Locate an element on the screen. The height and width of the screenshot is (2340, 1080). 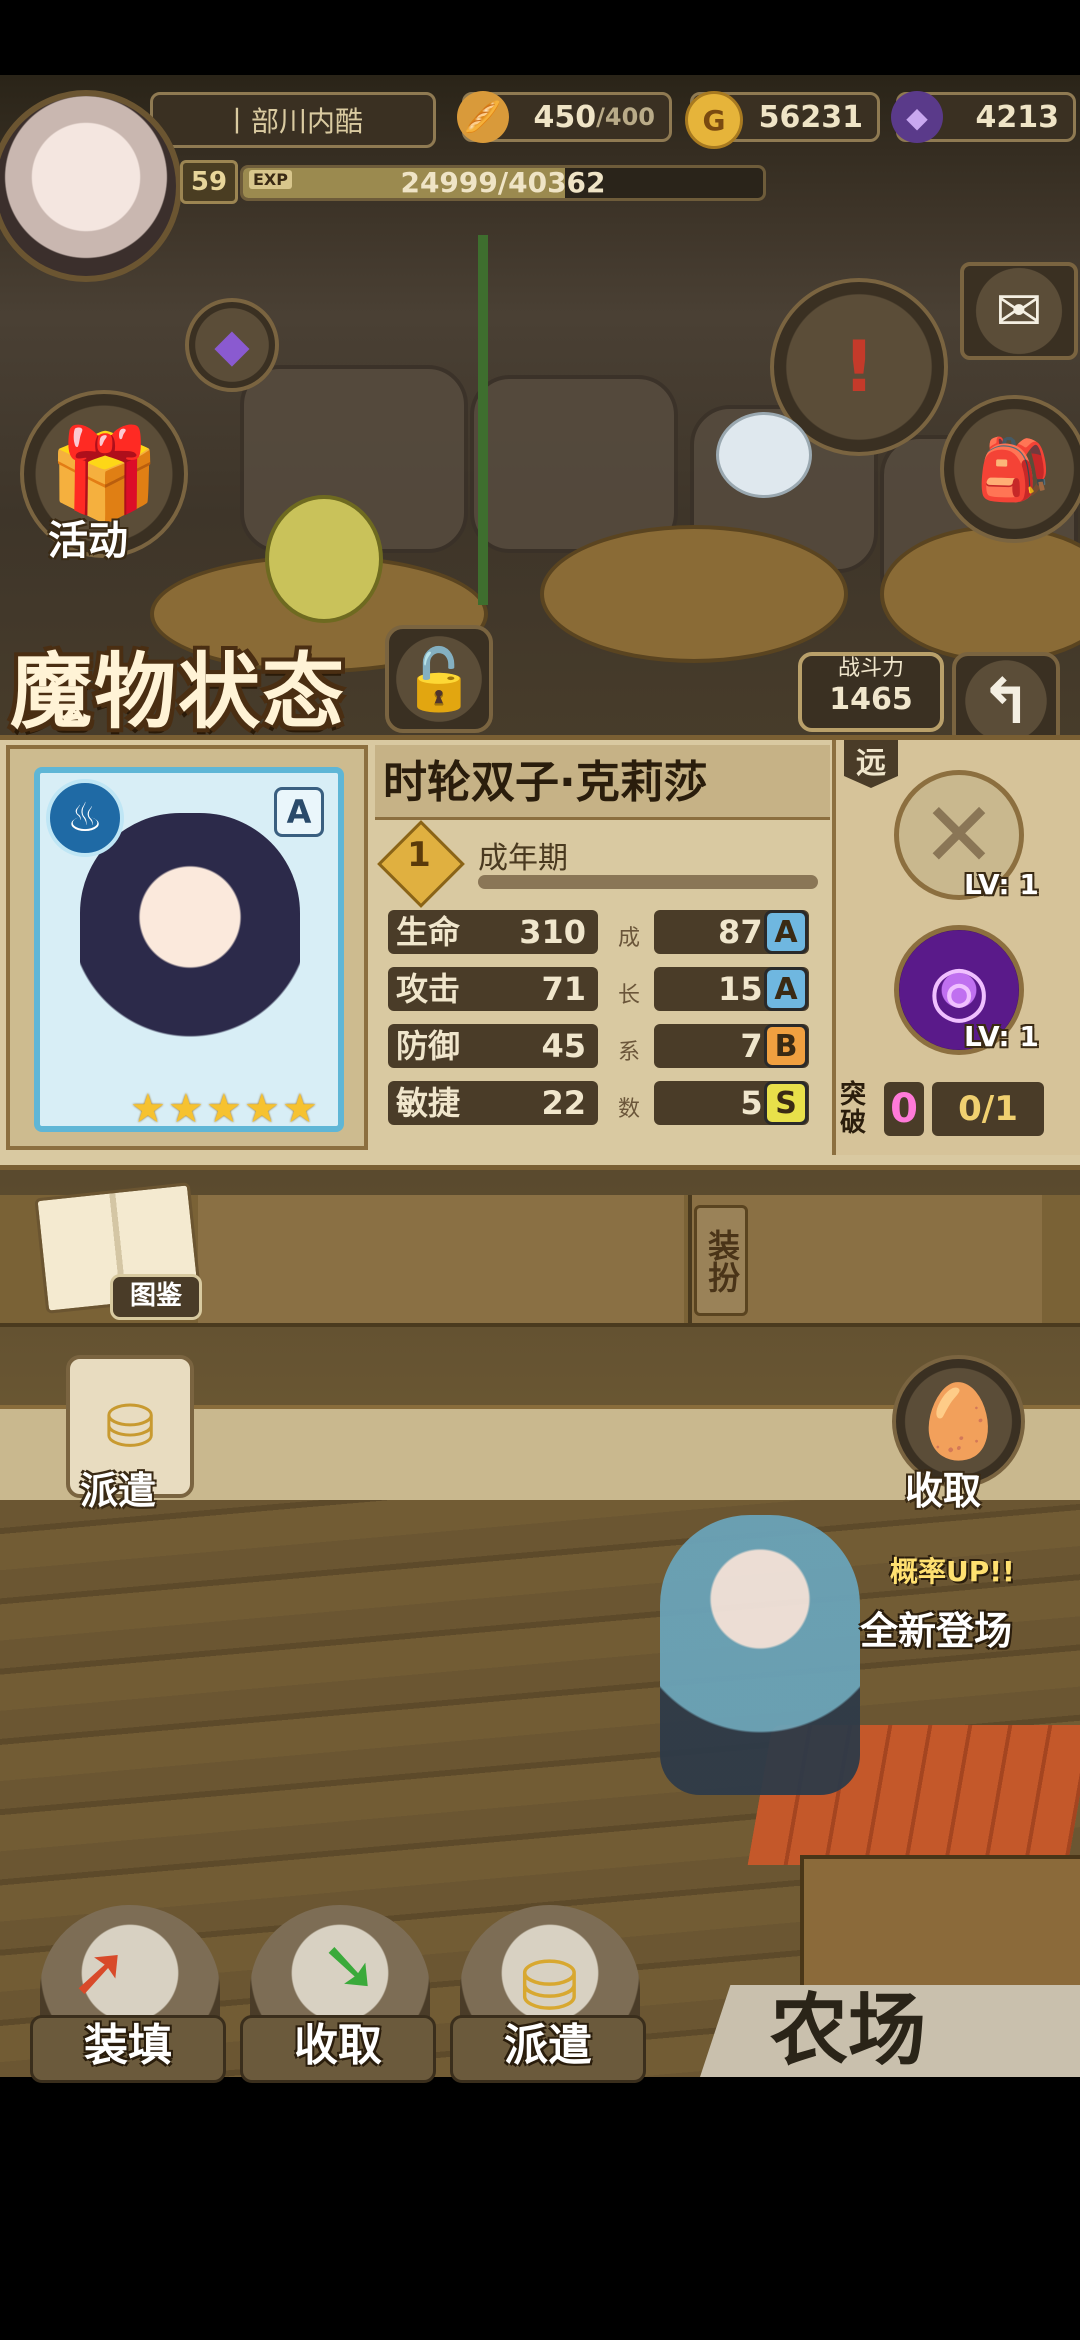
equip-label: 装扮 is located at coordinates (721, 1260).